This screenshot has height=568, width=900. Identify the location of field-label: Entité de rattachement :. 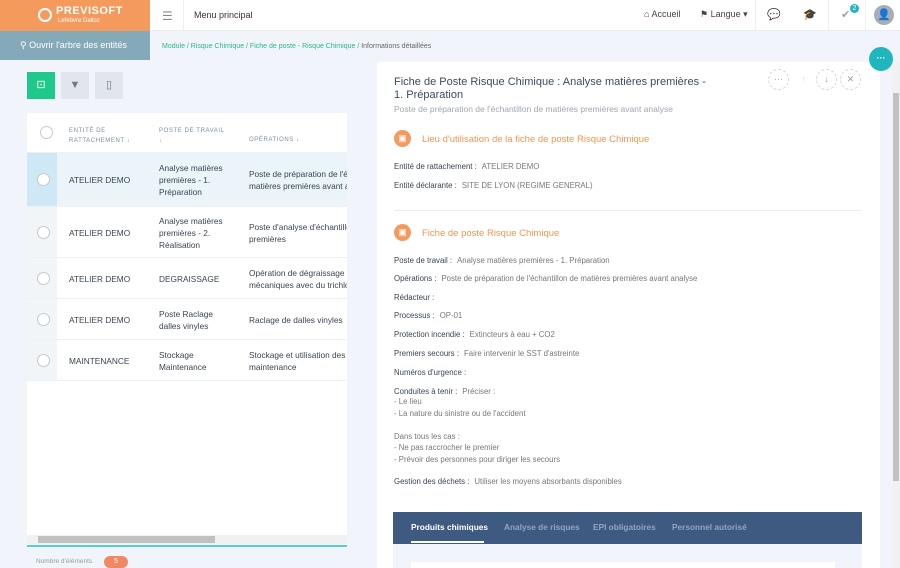
(435, 166).